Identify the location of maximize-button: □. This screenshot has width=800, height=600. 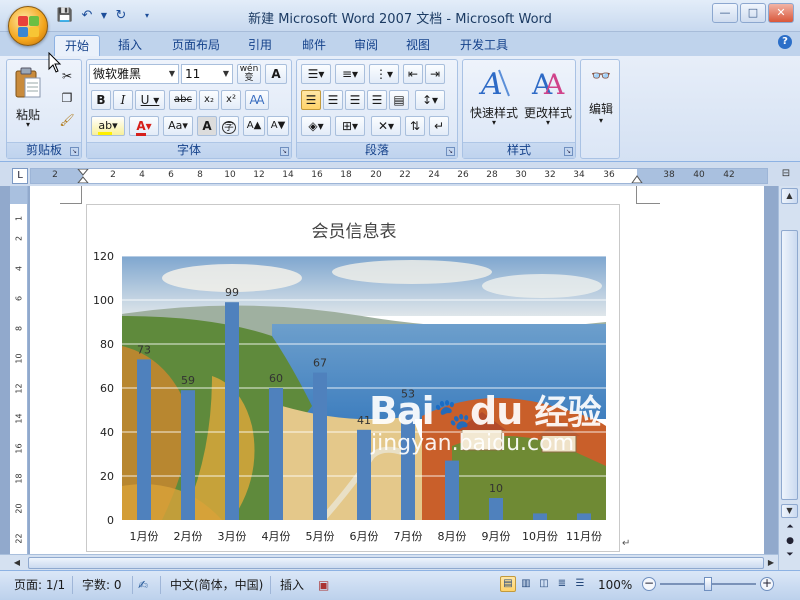
(753, 13).